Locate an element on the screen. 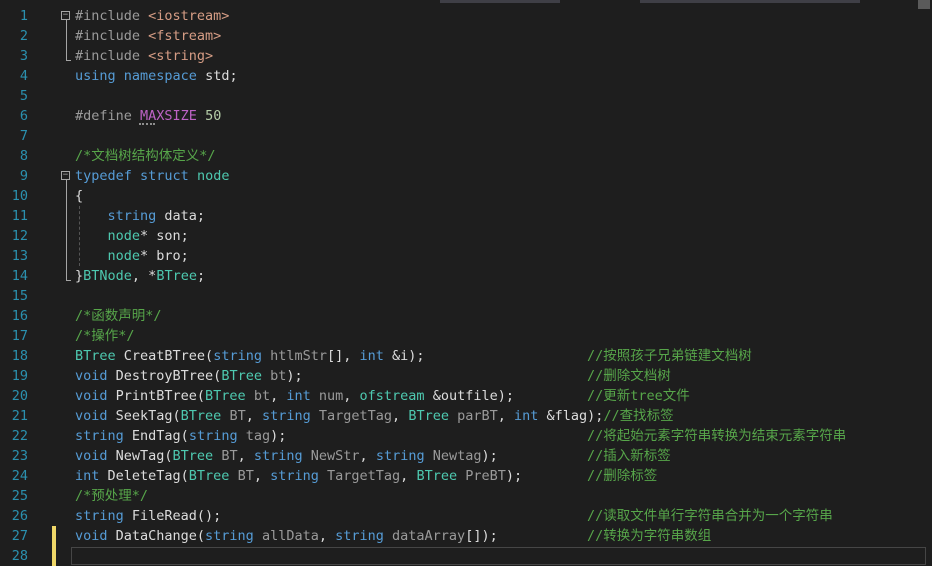 Image resolution: width=932 pixels, height=566 pixels. code-line-13: 13 node* bro; is located at coordinates (466, 256).